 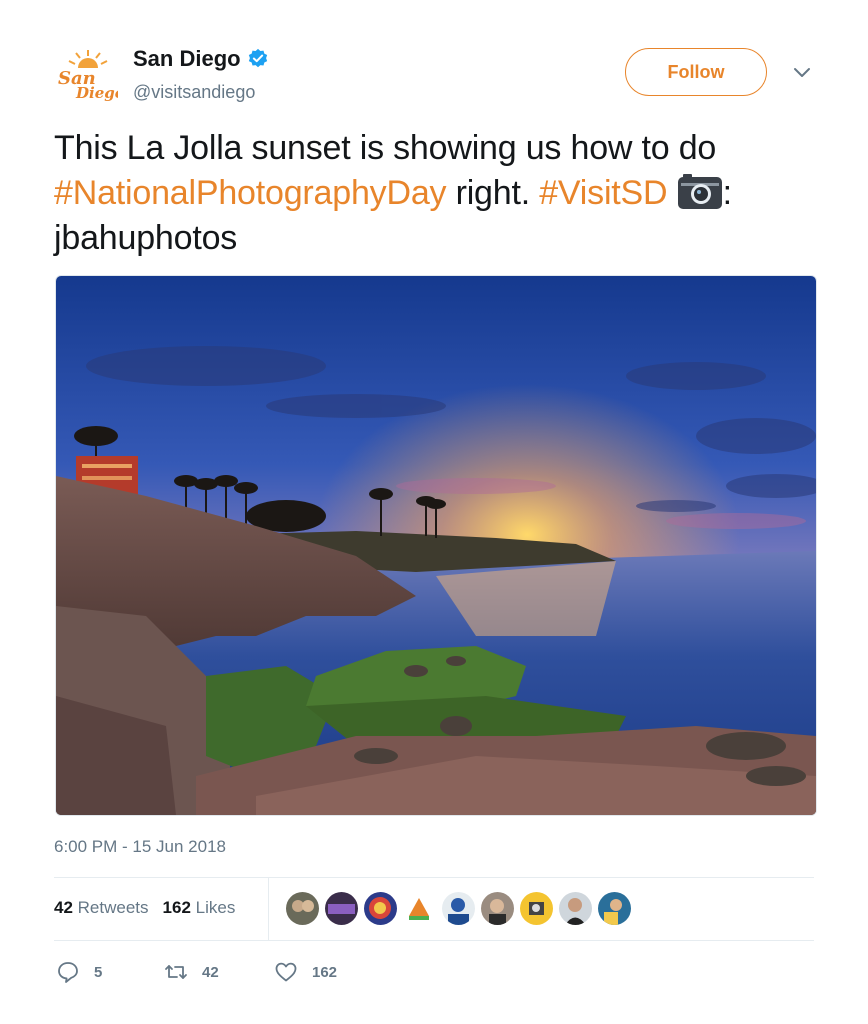 What do you see at coordinates (305, 972) in the screenshot?
I see `like-action: 162` at bounding box center [305, 972].